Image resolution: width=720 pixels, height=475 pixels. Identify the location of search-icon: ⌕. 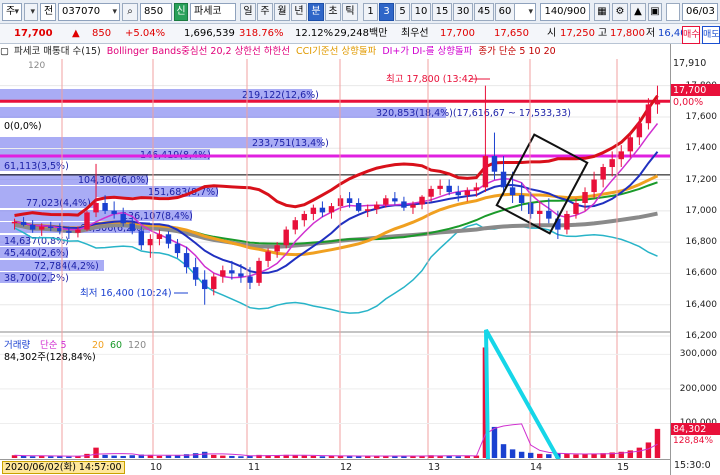
(130, 11).